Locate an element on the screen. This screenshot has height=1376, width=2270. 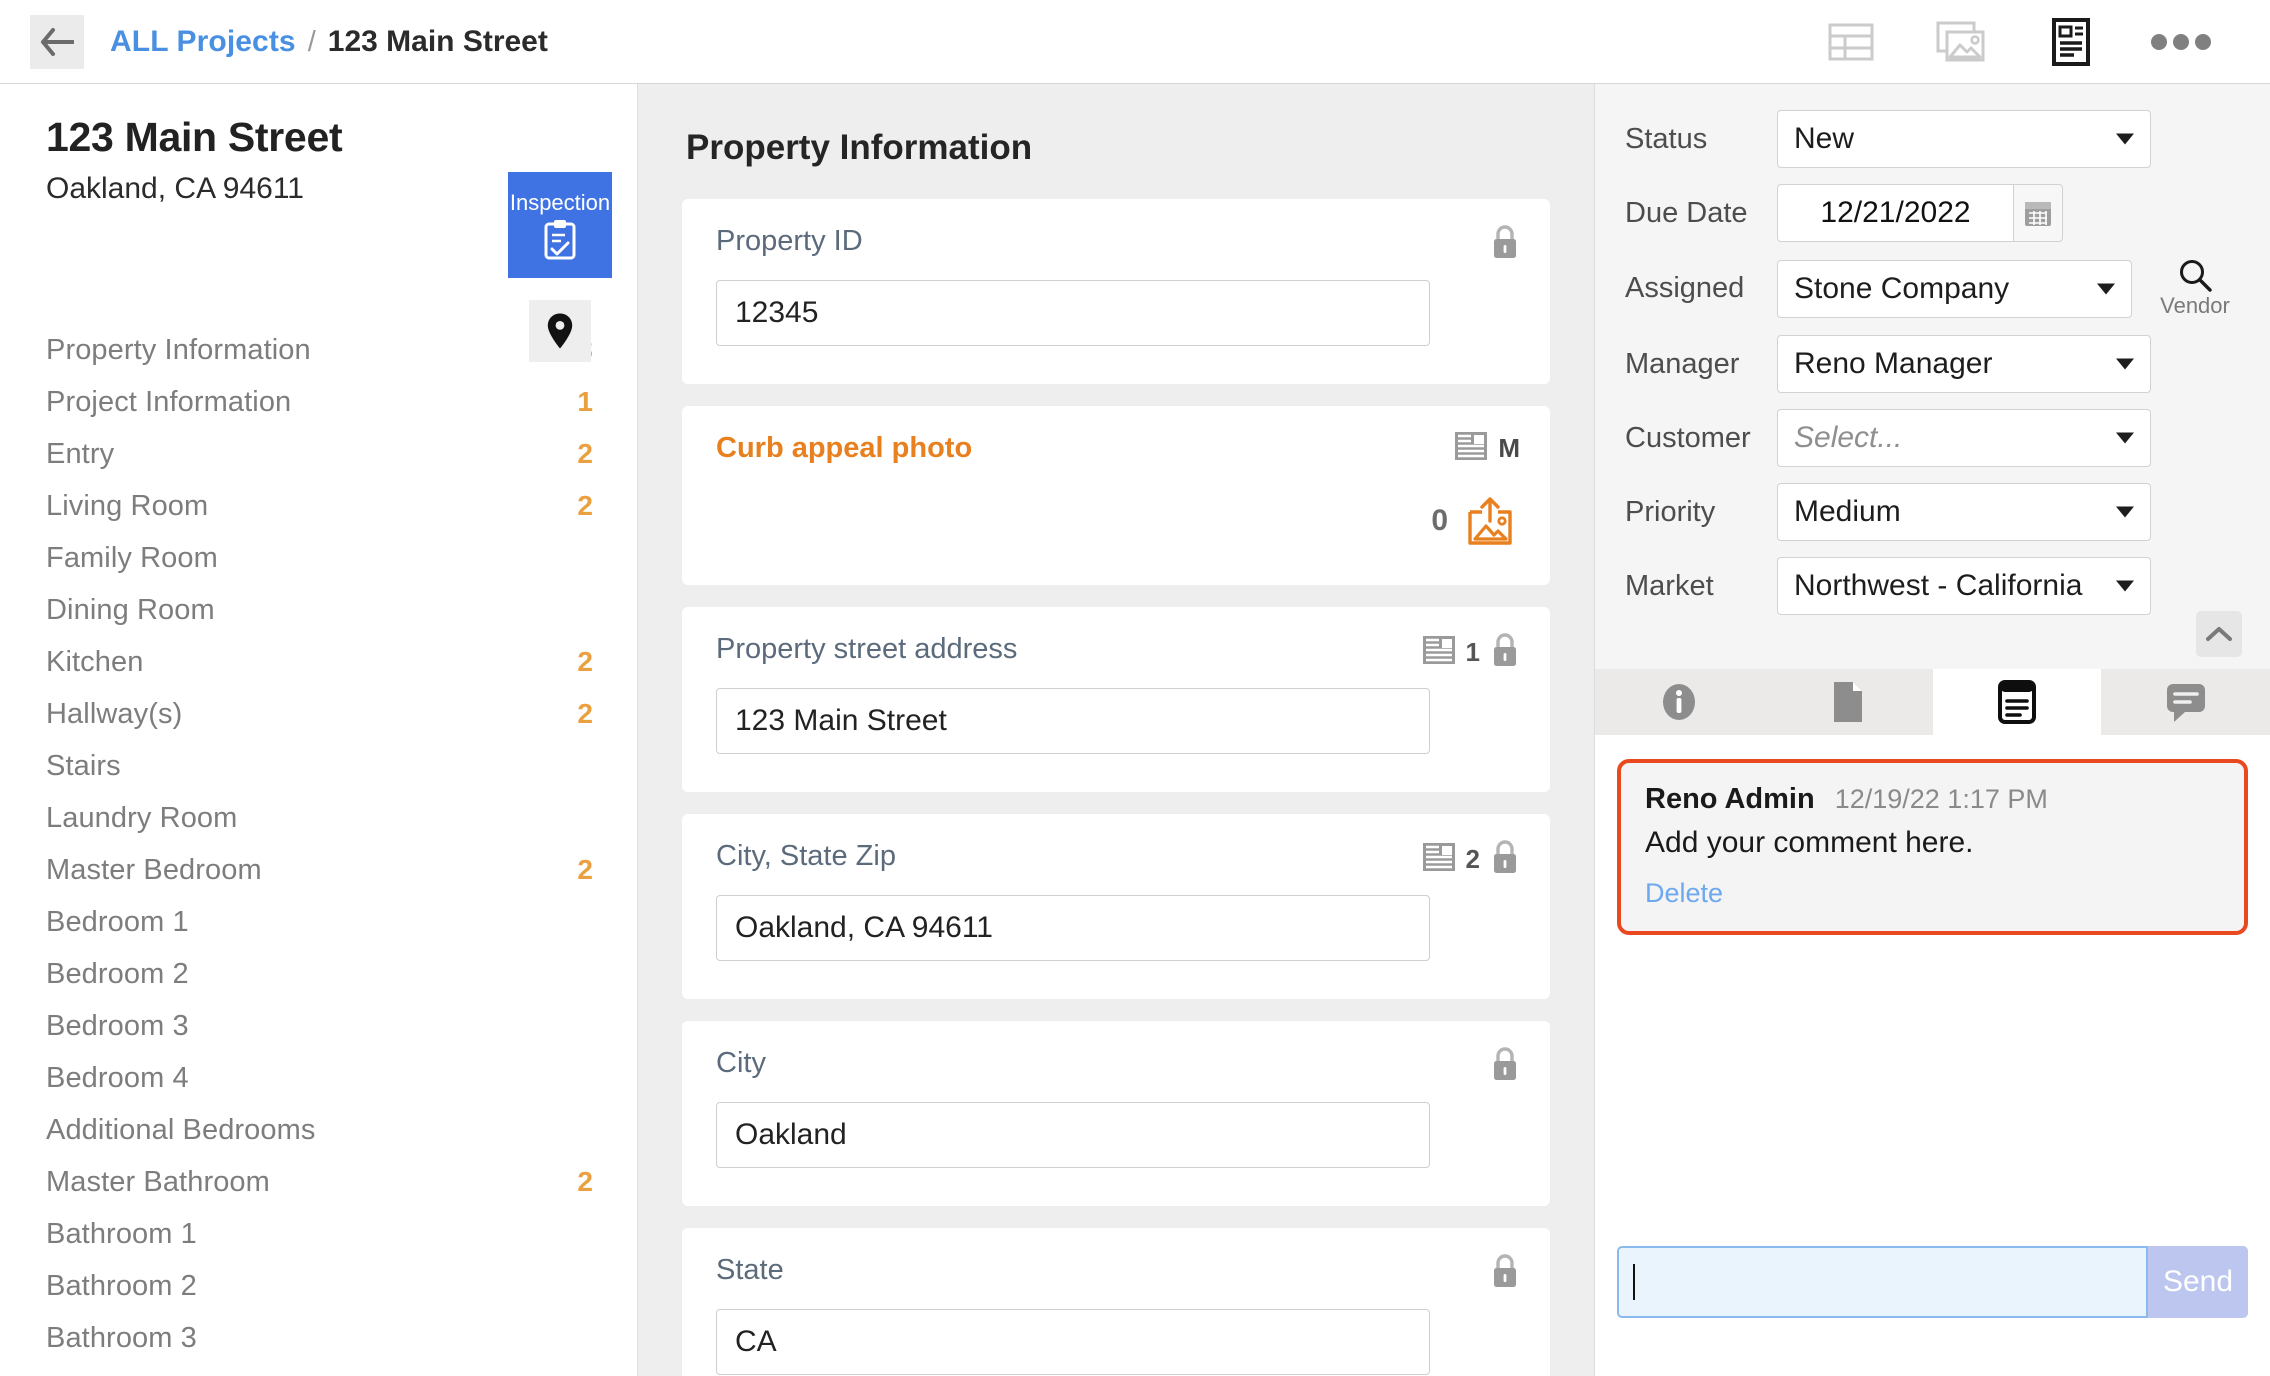
sidebar-item-label: Family Room is located at coordinates (132, 557).